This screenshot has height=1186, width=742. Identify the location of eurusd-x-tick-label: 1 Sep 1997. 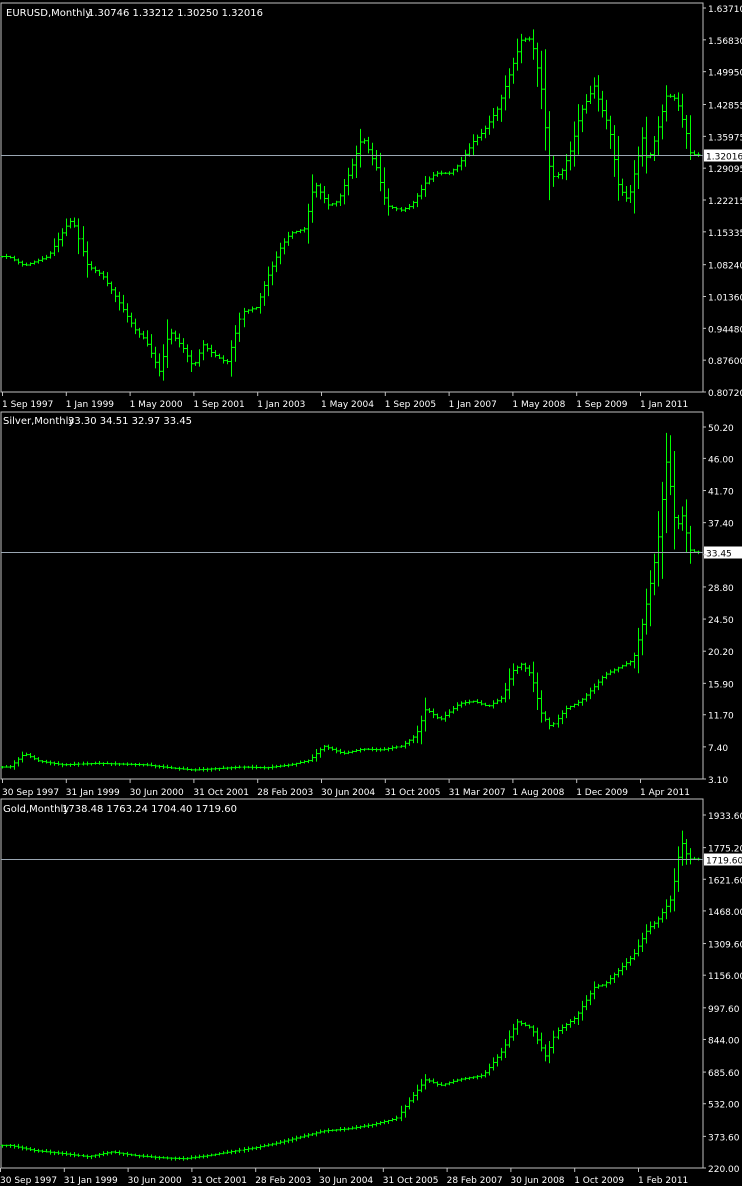
(27, 405).